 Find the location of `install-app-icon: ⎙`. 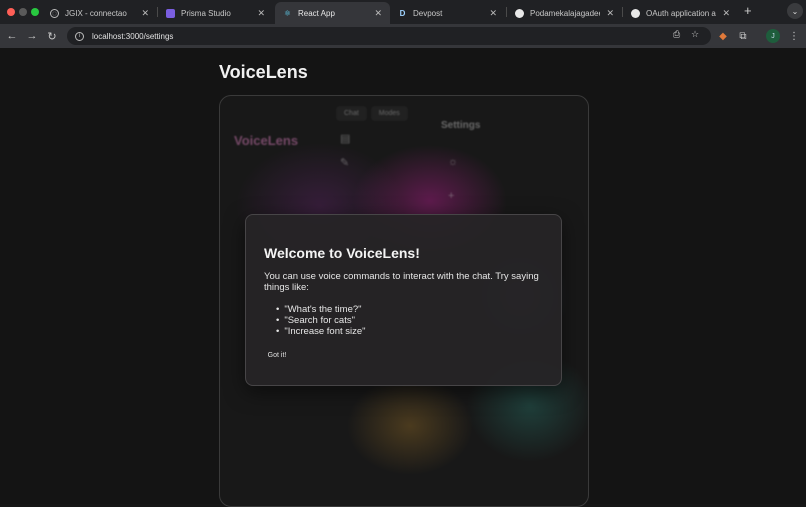

install-app-icon: ⎙ is located at coordinates (676, 34).